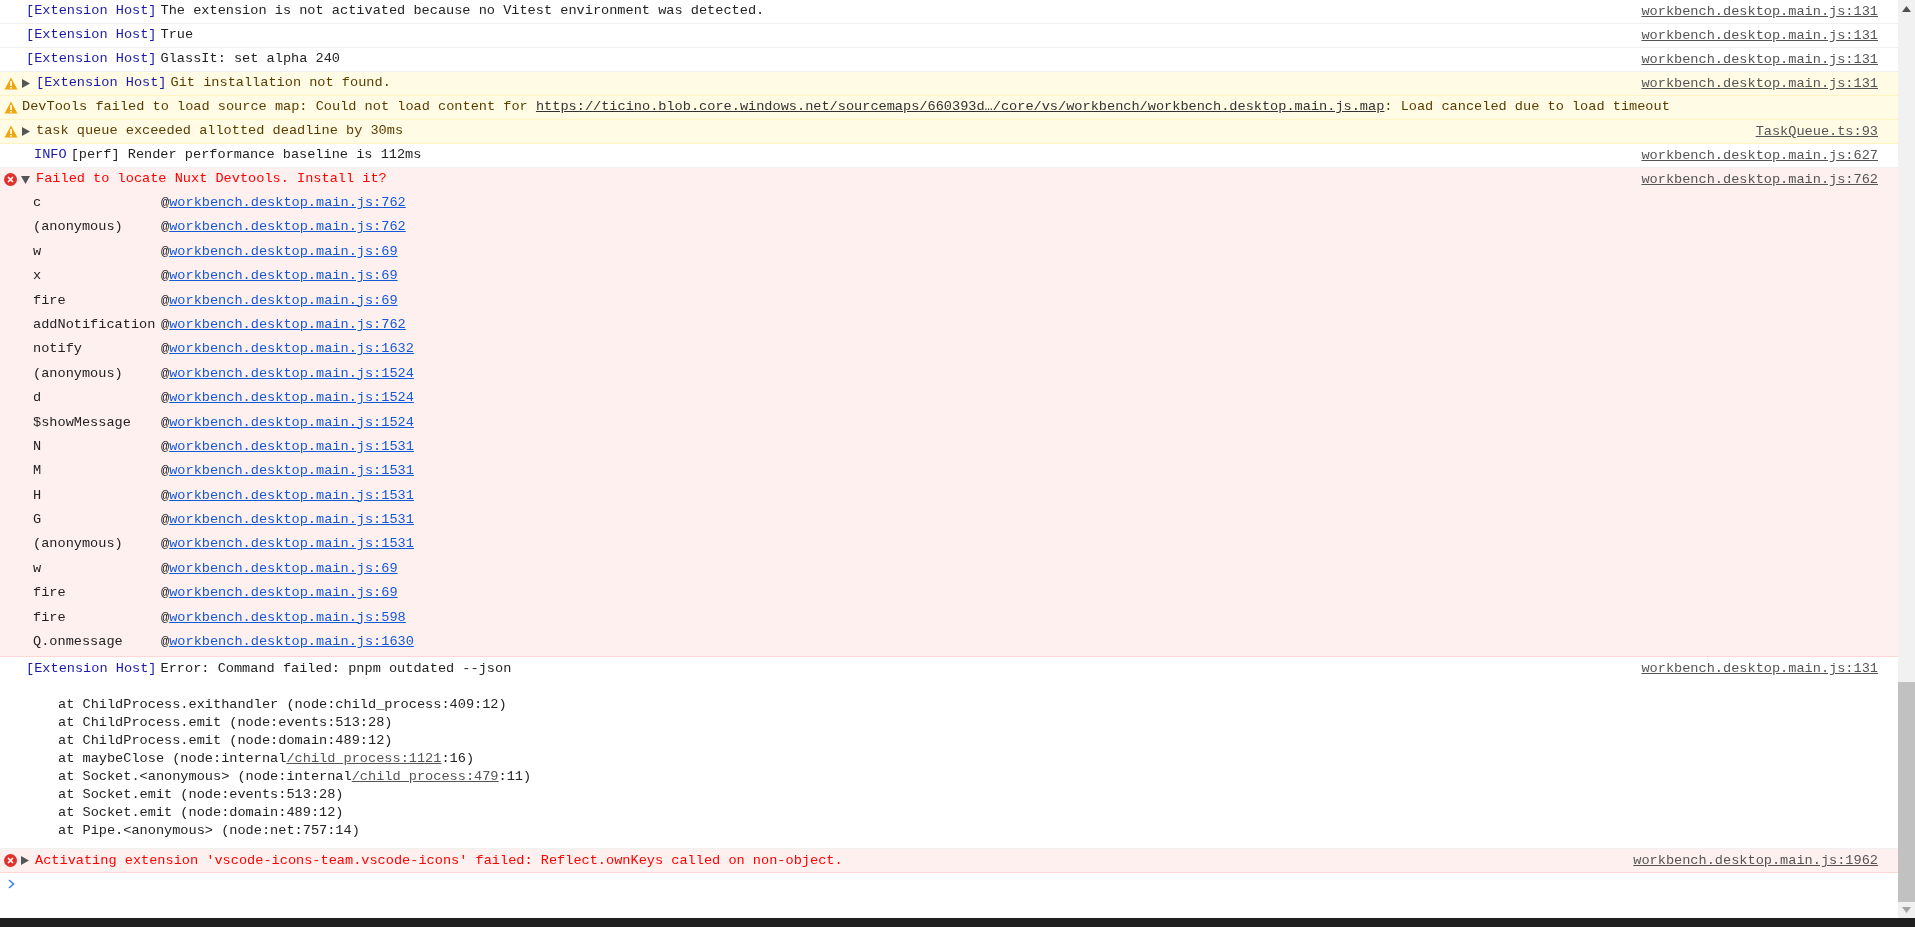 The width and height of the screenshot is (1915, 927). I want to click on message-text: True, so click(177, 35).